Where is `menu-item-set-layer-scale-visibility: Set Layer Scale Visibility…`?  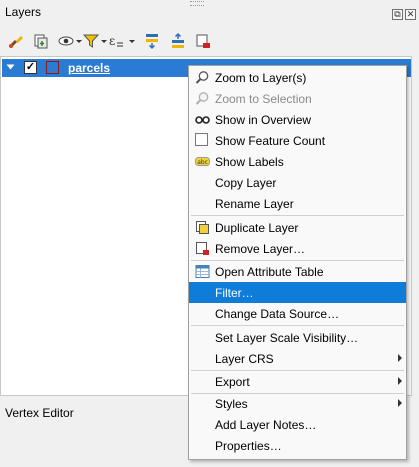 menu-item-set-layer-scale-visibility: Set Layer Scale Visibility… is located at coordinates (297, 337).